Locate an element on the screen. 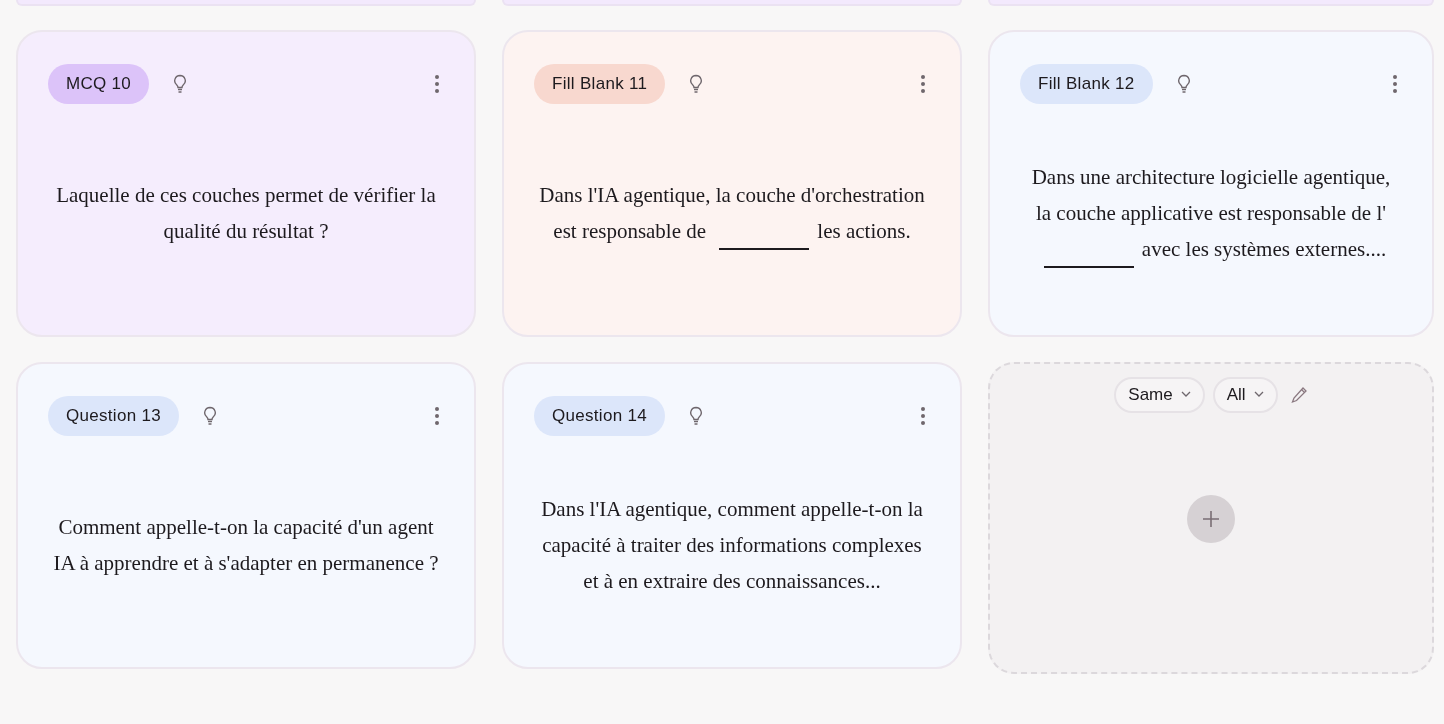 The width and height of the screenshot is (1444, 724). plus-icon is located at coordinates (1211, 518).